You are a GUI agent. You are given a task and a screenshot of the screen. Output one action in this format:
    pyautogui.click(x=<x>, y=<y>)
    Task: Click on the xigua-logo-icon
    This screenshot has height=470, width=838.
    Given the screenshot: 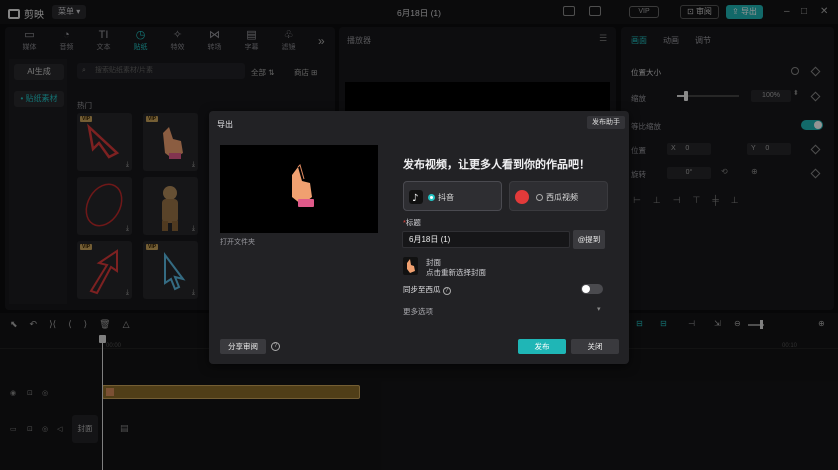 What is the action you would take?
    pyautogui.click(x=522, y=197)
    